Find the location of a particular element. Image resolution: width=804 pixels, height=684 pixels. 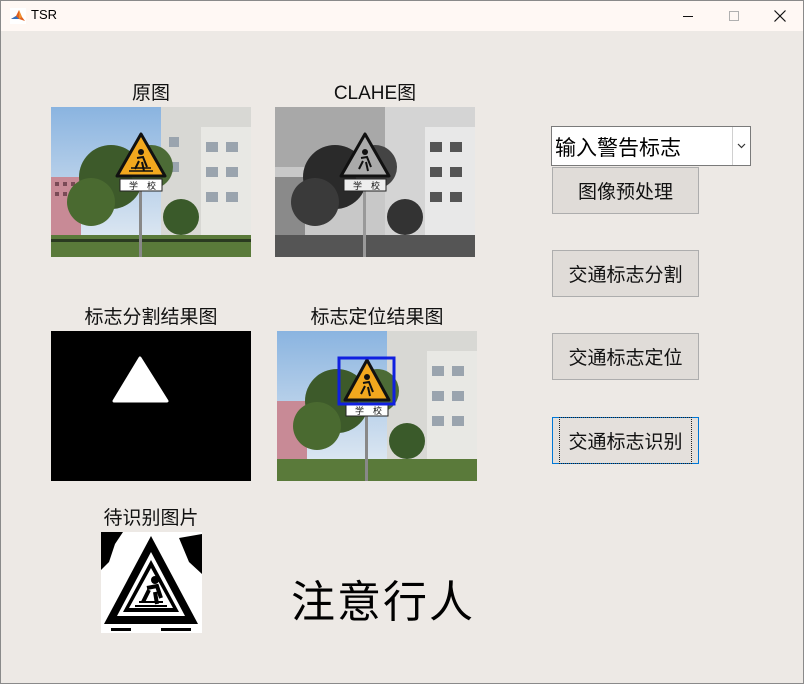

minimize-button is located at coordinates (688, 16).